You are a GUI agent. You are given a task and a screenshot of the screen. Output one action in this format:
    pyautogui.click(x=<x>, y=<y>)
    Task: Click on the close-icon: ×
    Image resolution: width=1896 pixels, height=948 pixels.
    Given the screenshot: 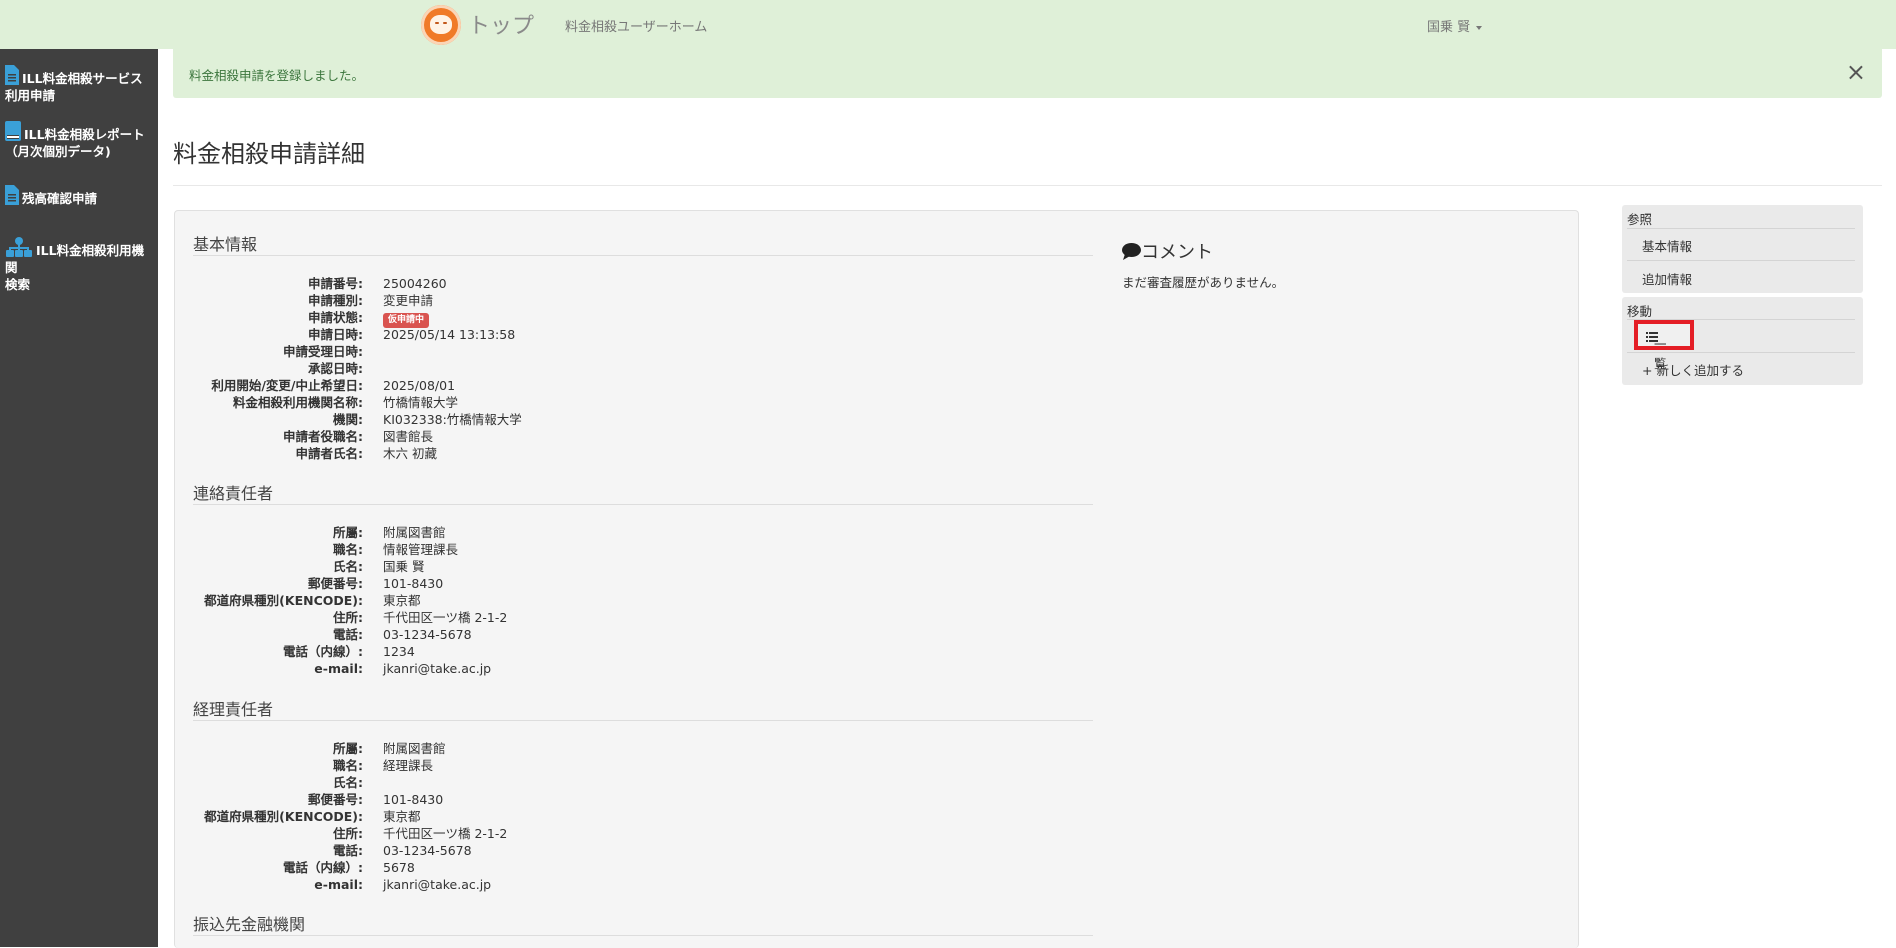 What is the action you would take?
    pyautogui.click(x=1856, y=72)
    